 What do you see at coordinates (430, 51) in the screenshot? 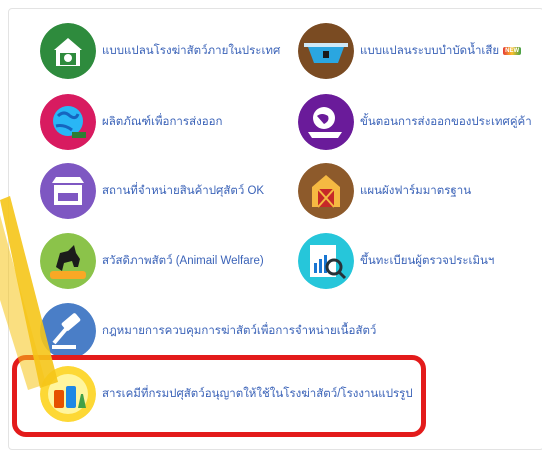
I see `menu-item-label: แบบแปลนระบบบำบัดน้ำเสีย` at bounding box center [430, 51].